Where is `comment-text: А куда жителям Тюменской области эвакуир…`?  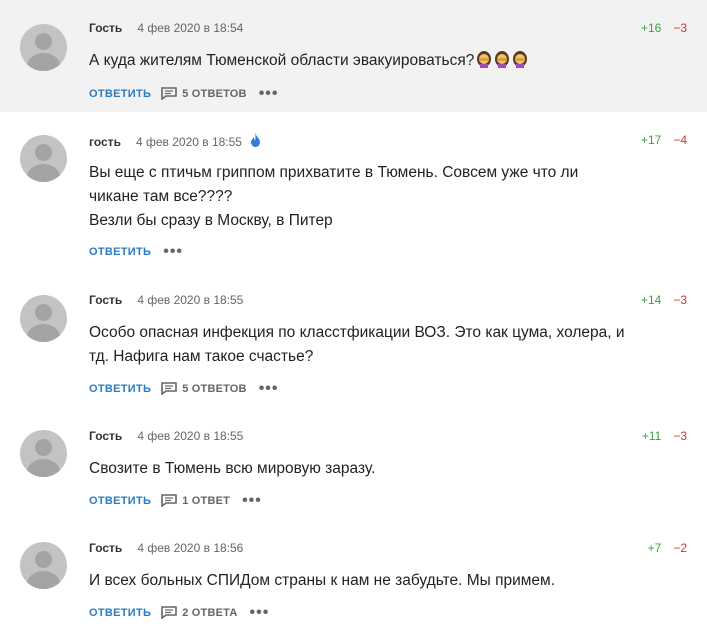 comment-text: А куда жителям Тюменской области эвакуир… is located at coordinates (389, 62).